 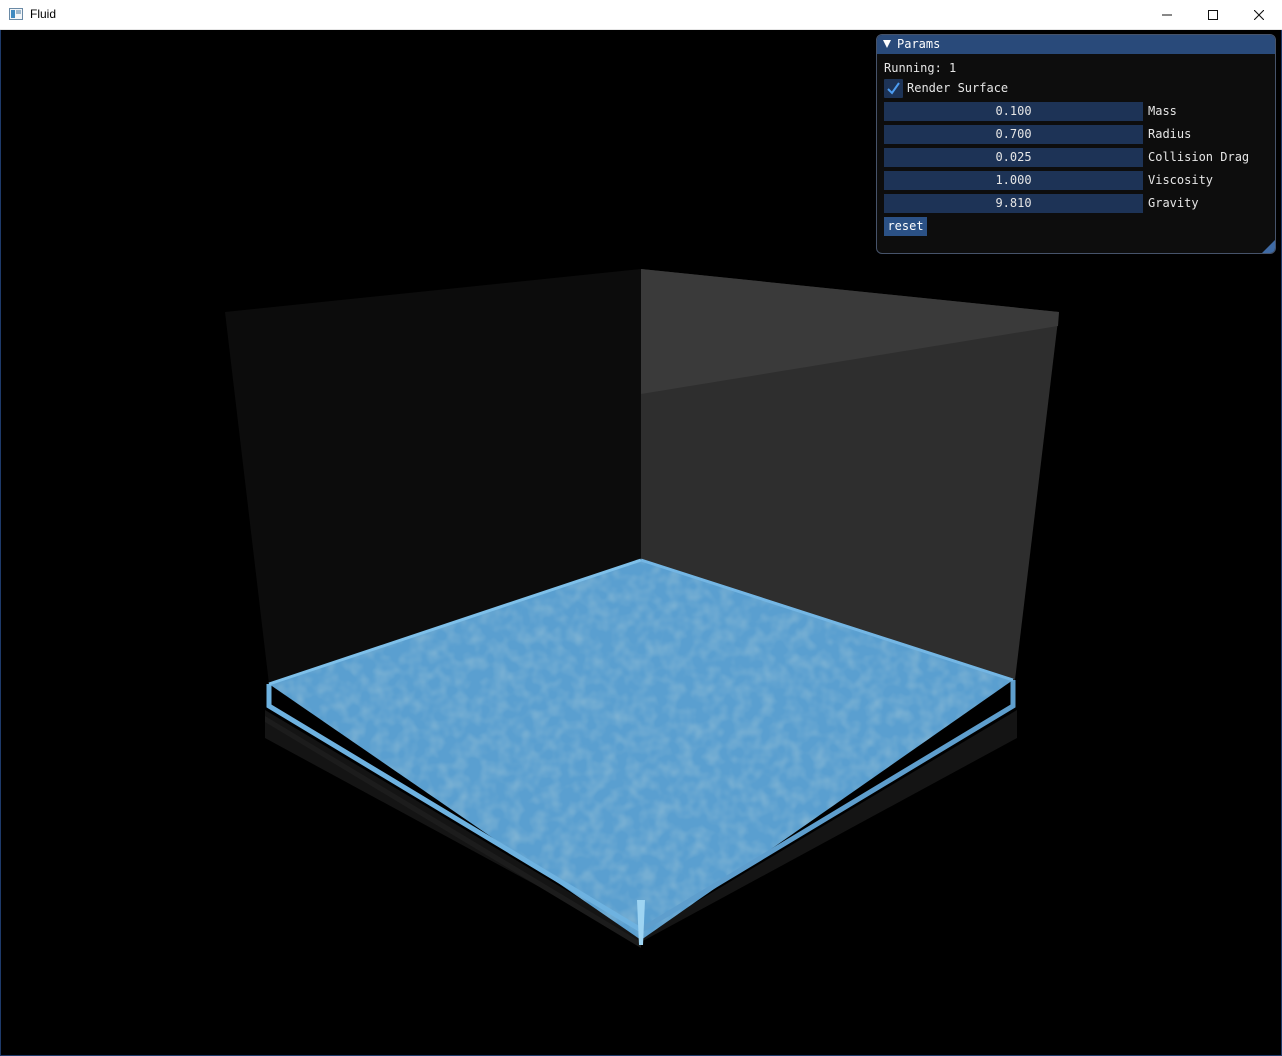 What do you see at coordinates (919, 44) in the screenshot?
I see `params-panel-title: Params` at bounding box center [919, 44].